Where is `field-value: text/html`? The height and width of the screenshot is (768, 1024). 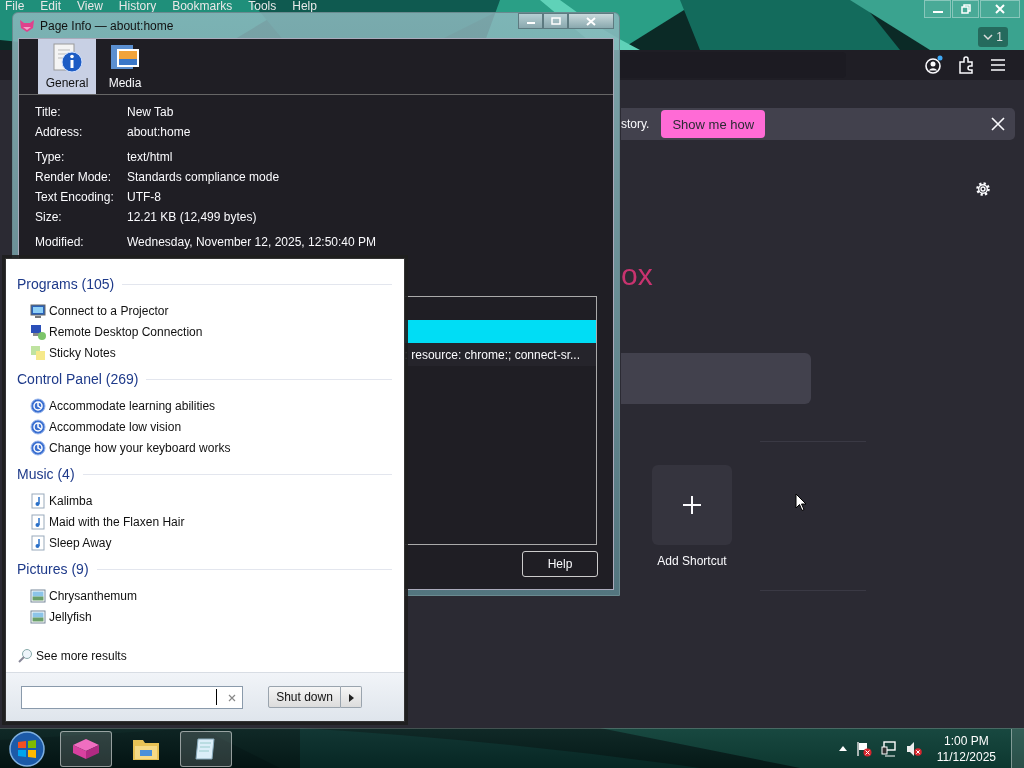 field-value: text/html is located at coordinates (150, 157).